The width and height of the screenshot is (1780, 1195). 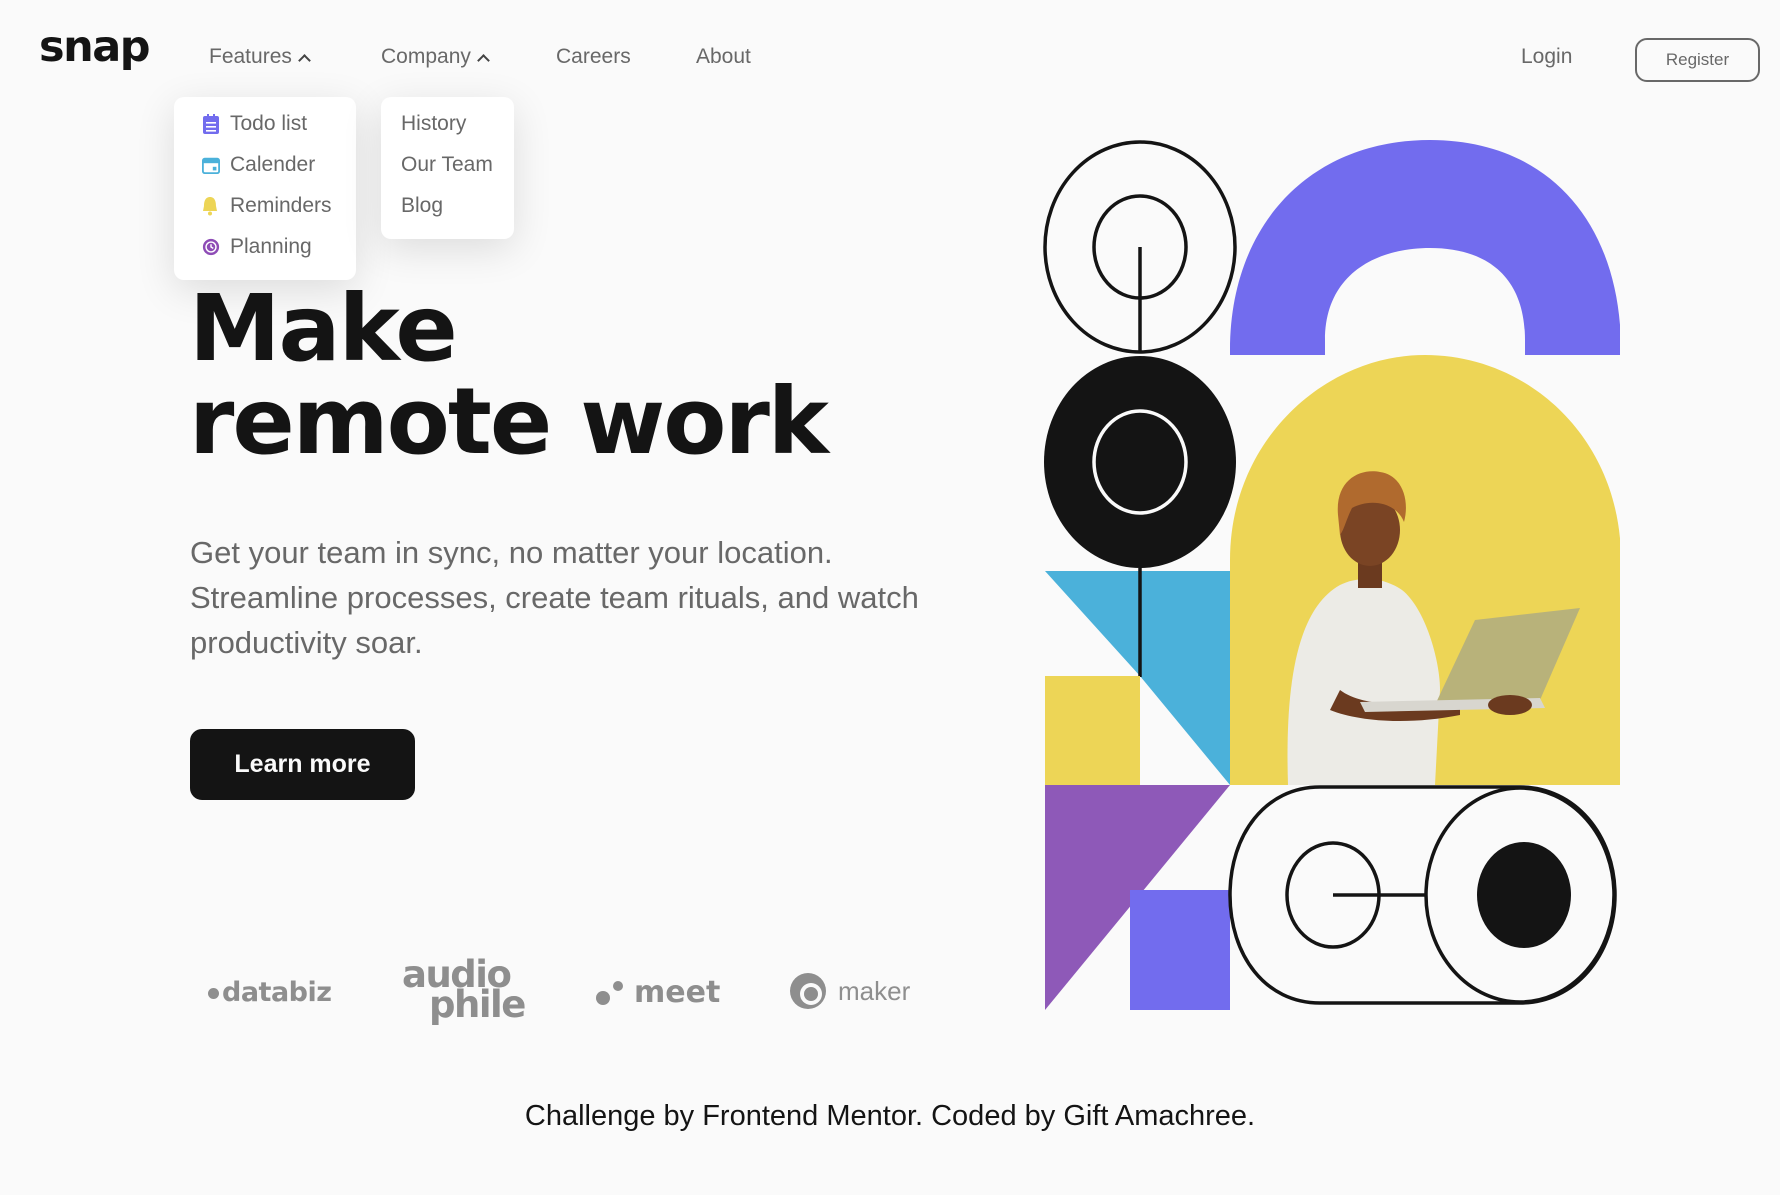 I want to click on clock-icon, so click(x=211, y=247).